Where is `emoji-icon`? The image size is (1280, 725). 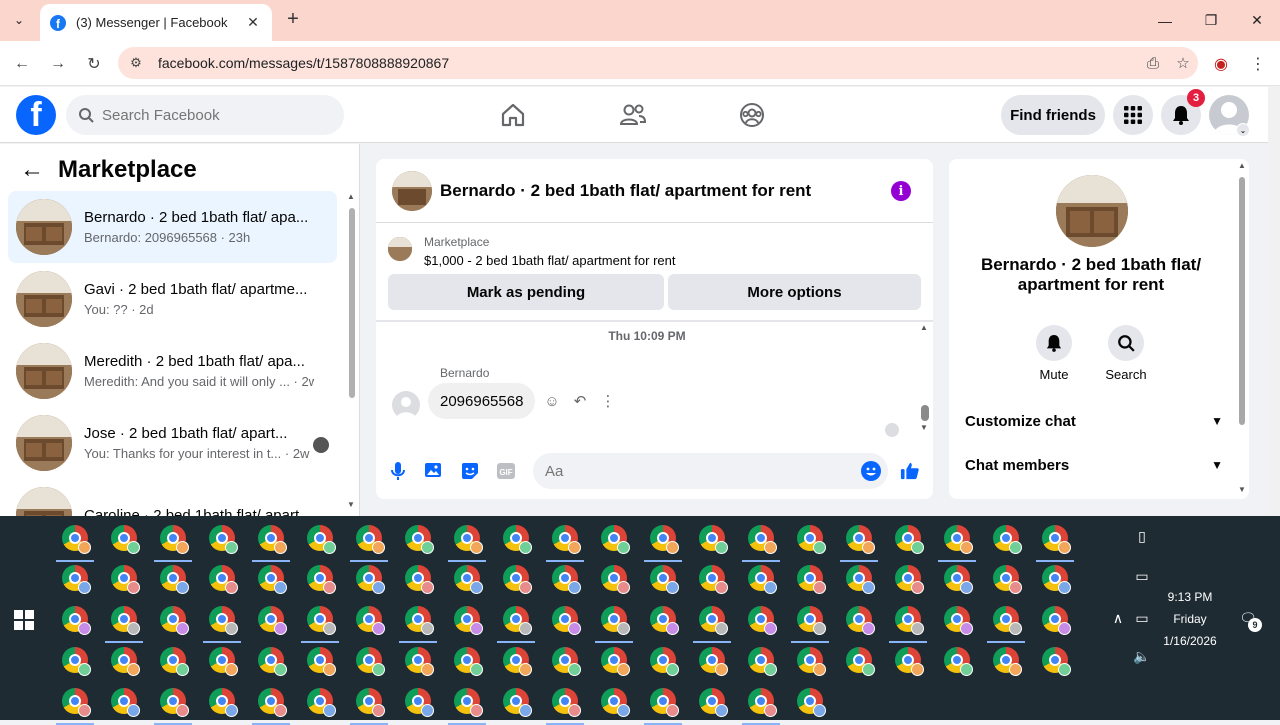
emoji-icon is located at coordinates (871, 471).